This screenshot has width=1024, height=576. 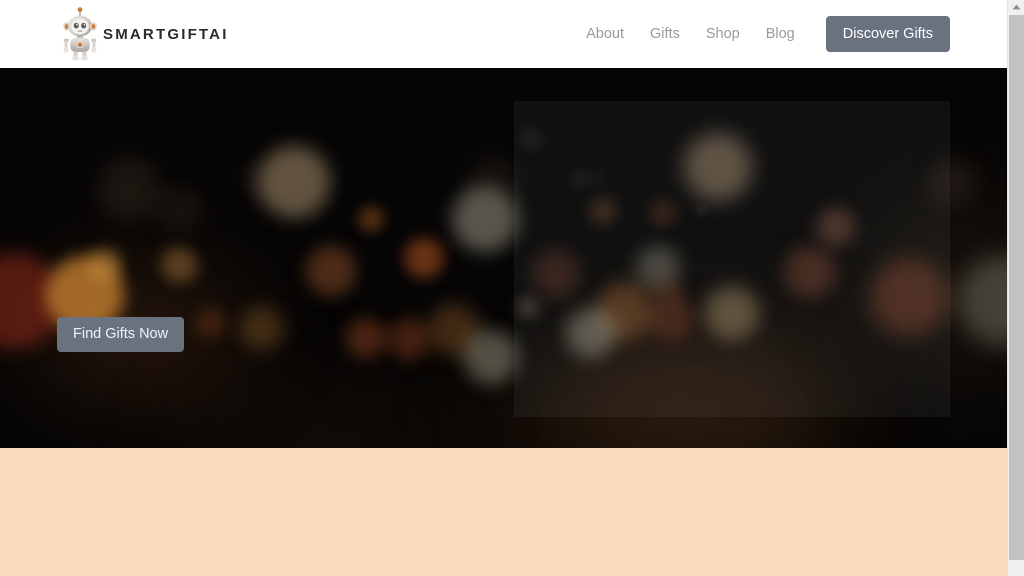 I want to click on main-navigation: About Gifts Shop Blog Discover Gifts, so click(x=761, y=34).